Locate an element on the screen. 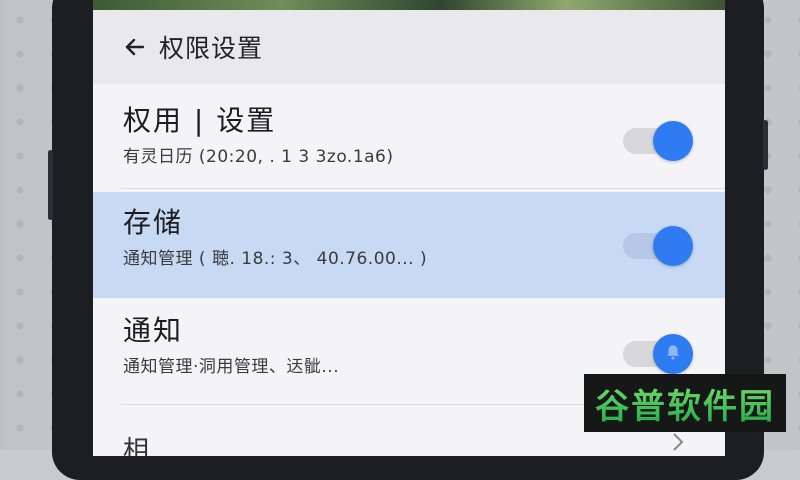 This screenshot has width=800, height=480. arrow-left-icon is located at coordinates (135, 47).